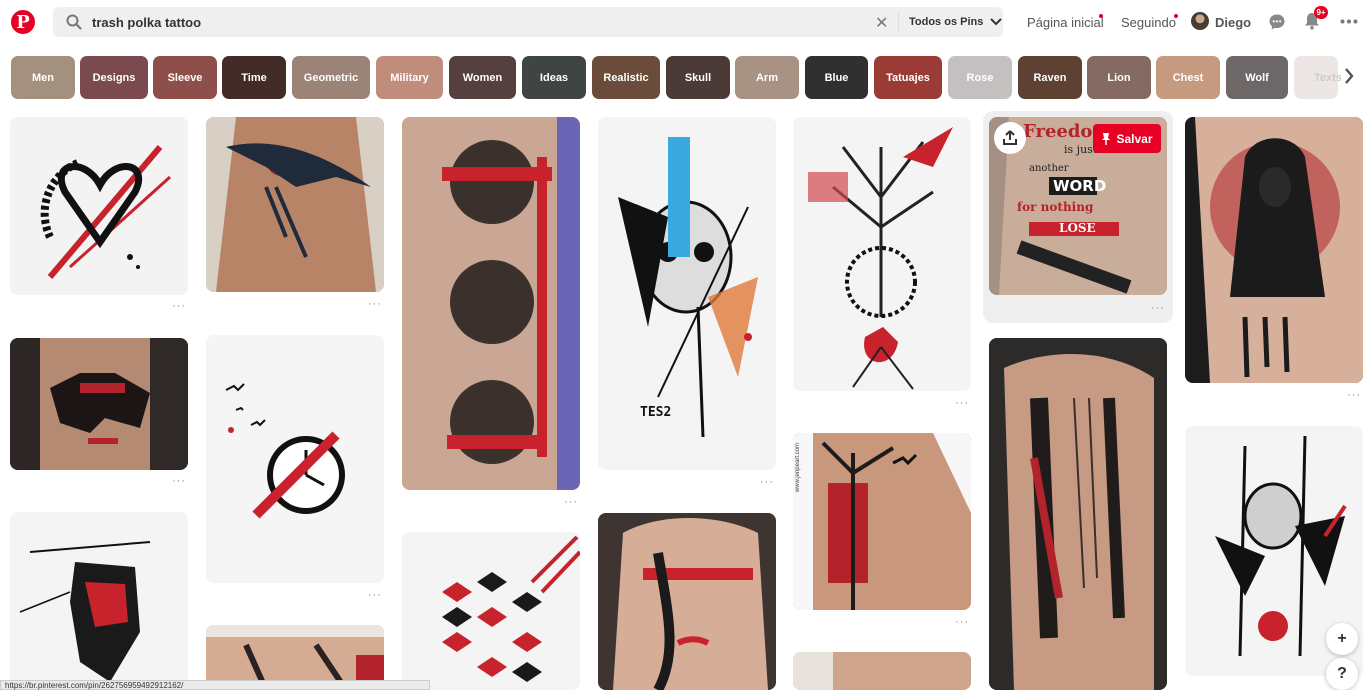 Image resolution: width=1369 pixels, height=690 pixels. I want to click on more-options-icon, so click(1349, 21).